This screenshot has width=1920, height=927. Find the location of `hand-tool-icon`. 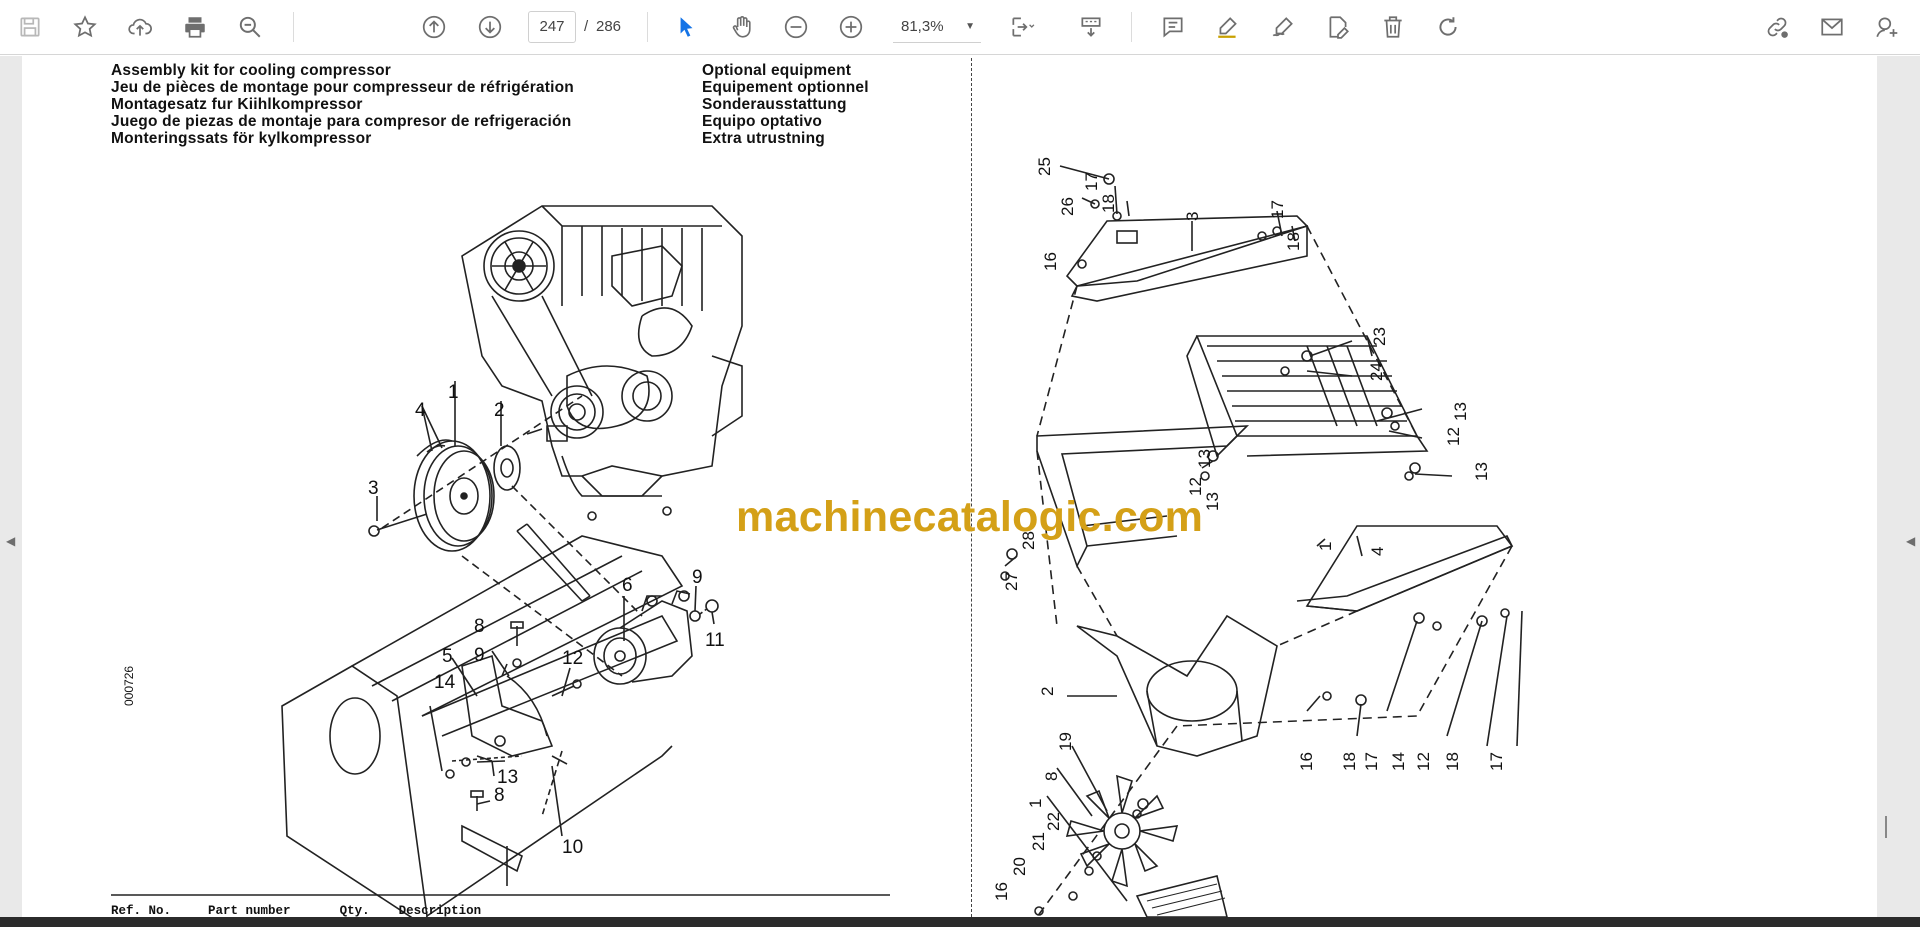

hand-tool-icon is located at coordinates (742, 27).